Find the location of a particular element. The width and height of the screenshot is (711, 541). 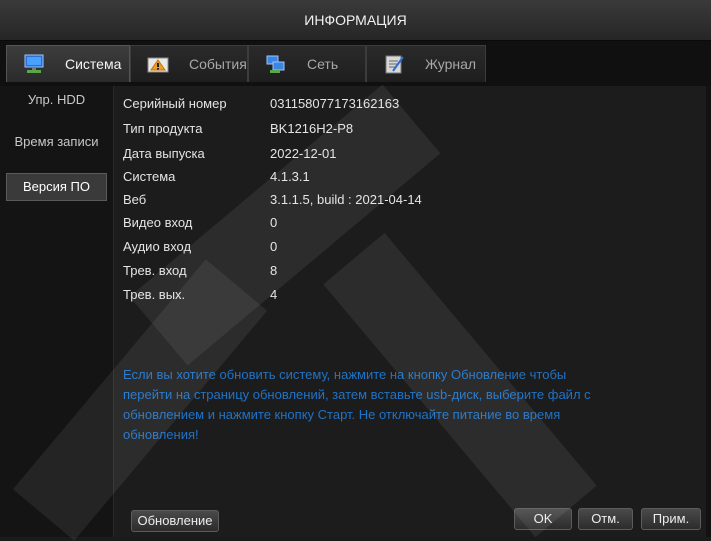

info-row-serial: Серийный номер 031158077173162163 is located at coordinates (261, 106).